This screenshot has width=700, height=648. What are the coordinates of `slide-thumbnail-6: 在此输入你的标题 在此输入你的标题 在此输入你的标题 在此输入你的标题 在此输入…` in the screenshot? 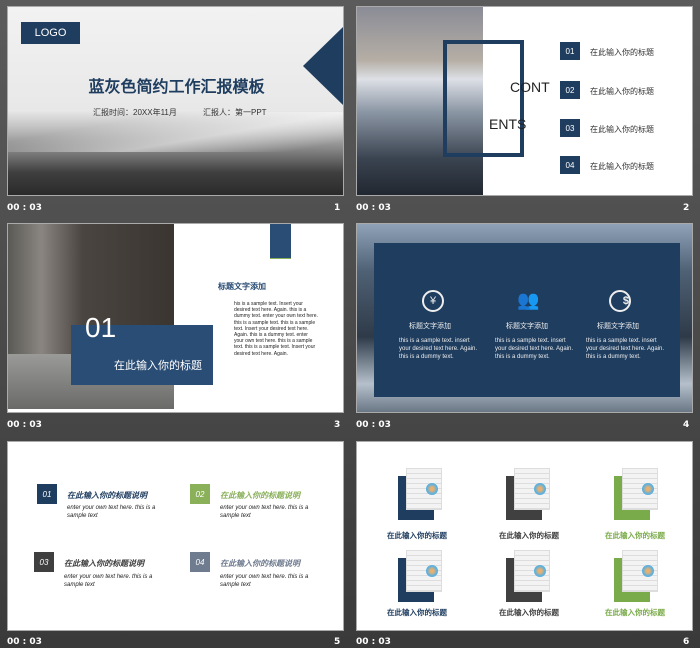 It's located at (524, 536).